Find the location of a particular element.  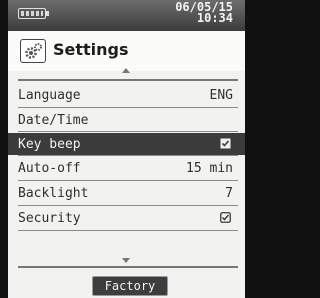

menu-item-auto-off: Auto-off 15 min is located at coordinates (126, 168).